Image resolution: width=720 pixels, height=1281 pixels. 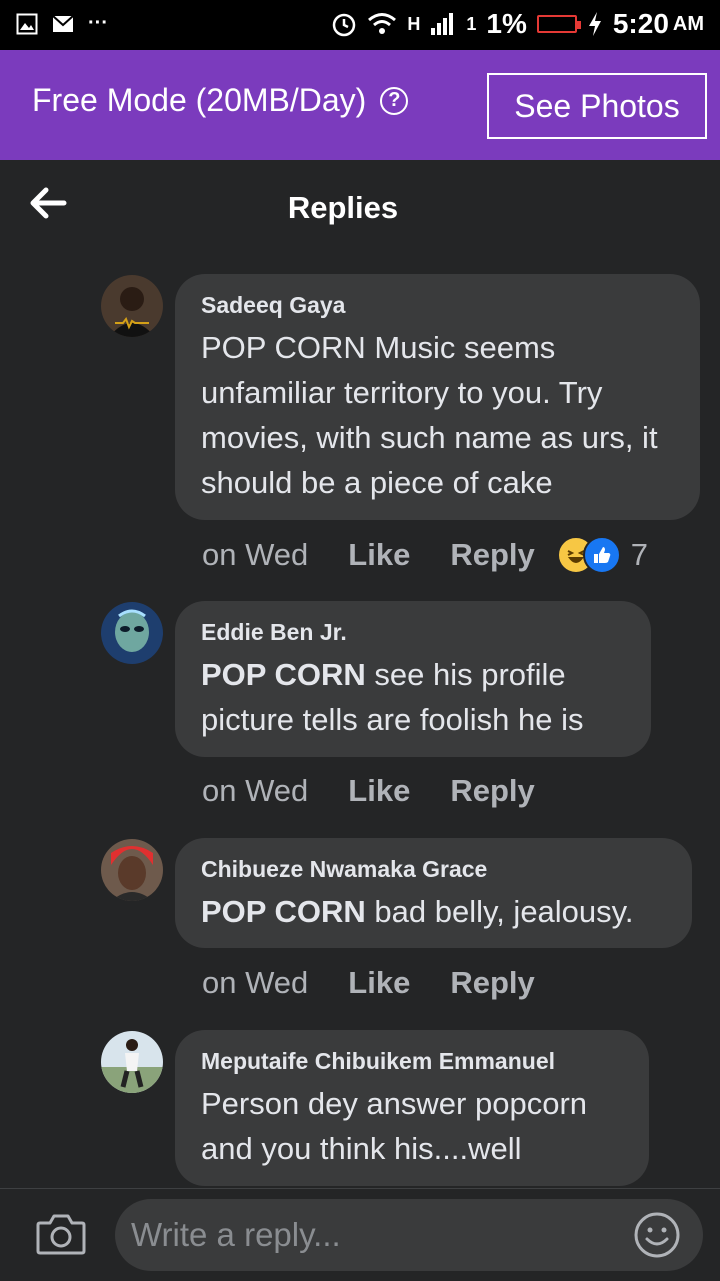 What do you see at coordinates (639, 554) in the screenshot?
I see `reaction-count: 7` at bounding box center [639, 554].